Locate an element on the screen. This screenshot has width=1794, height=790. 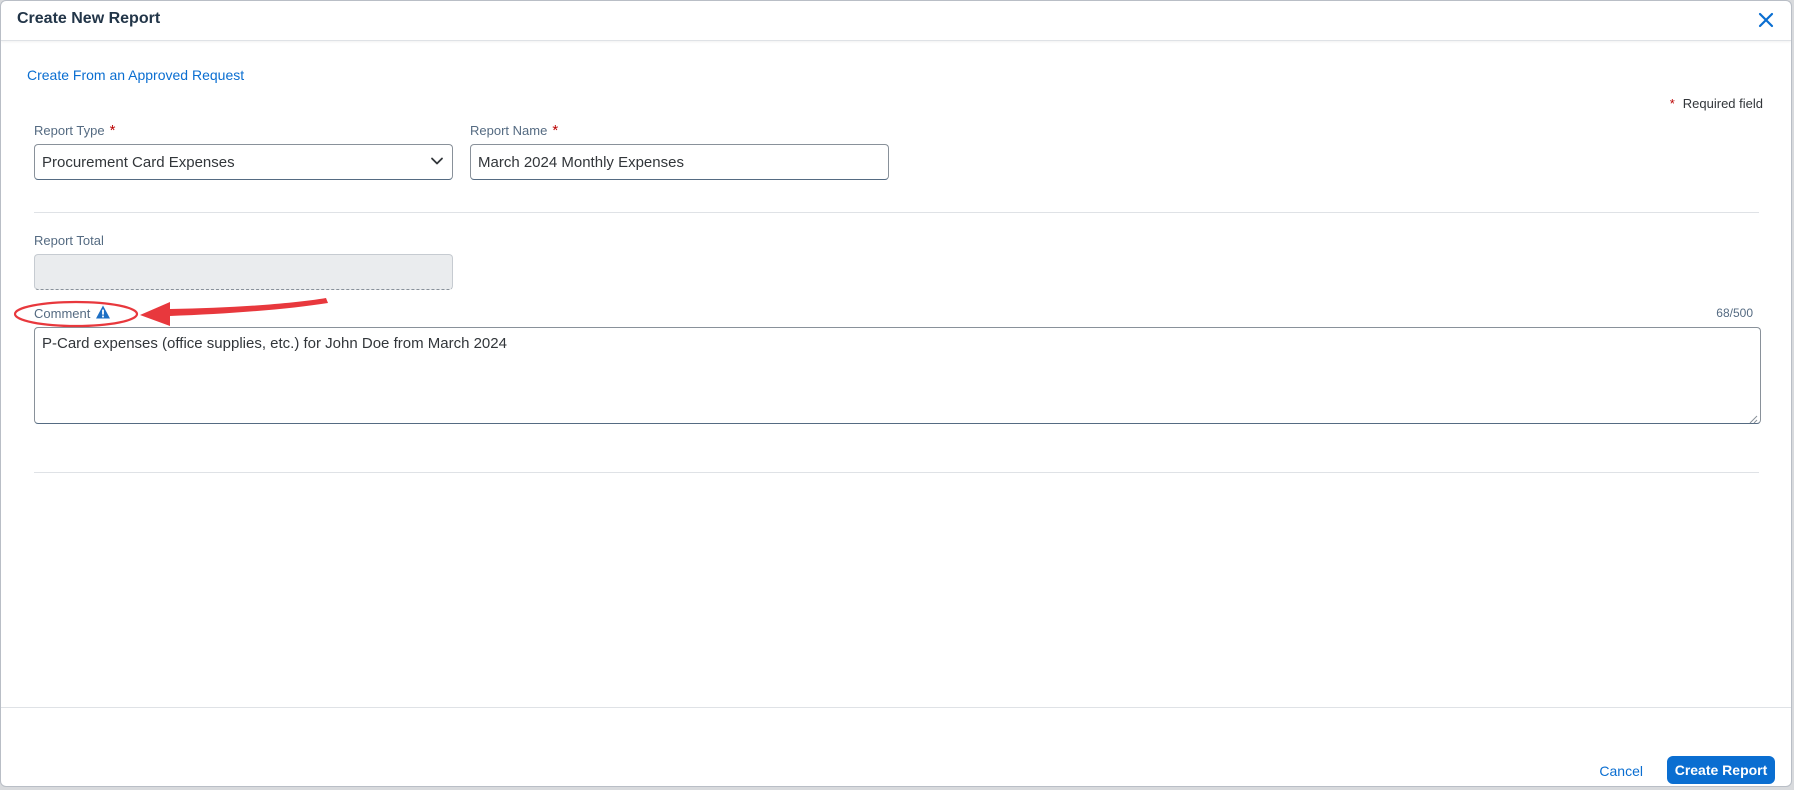
dialog-header: Create New Report is located at coordinates (896, 21).